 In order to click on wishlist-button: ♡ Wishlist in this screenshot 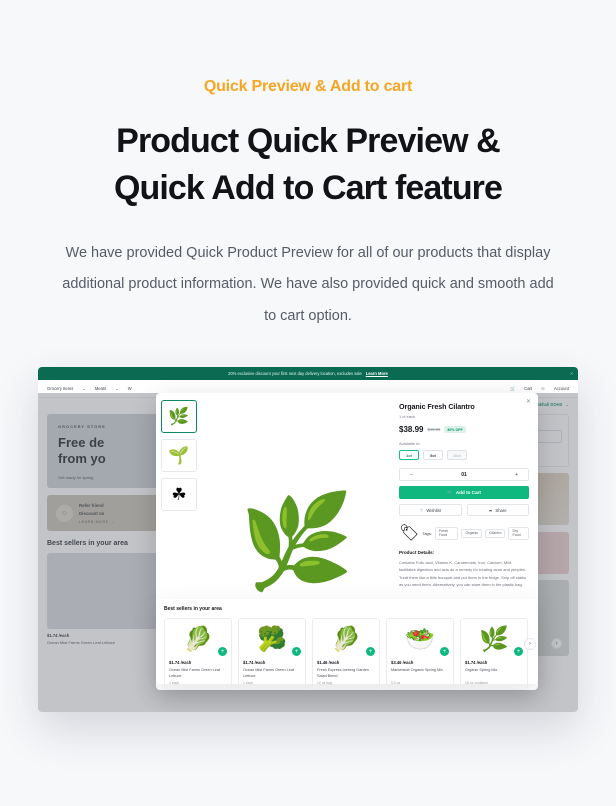, I will do `click(430, 510)`.